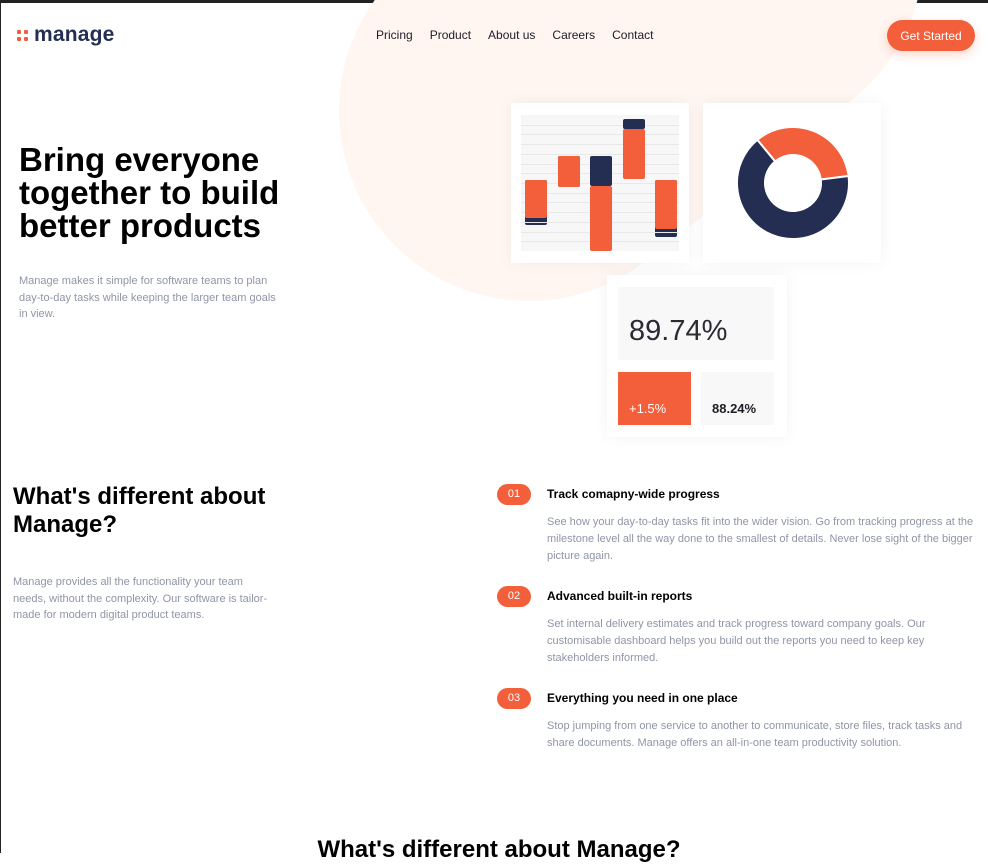  I want to click on donut-slice, so click(802, 153).